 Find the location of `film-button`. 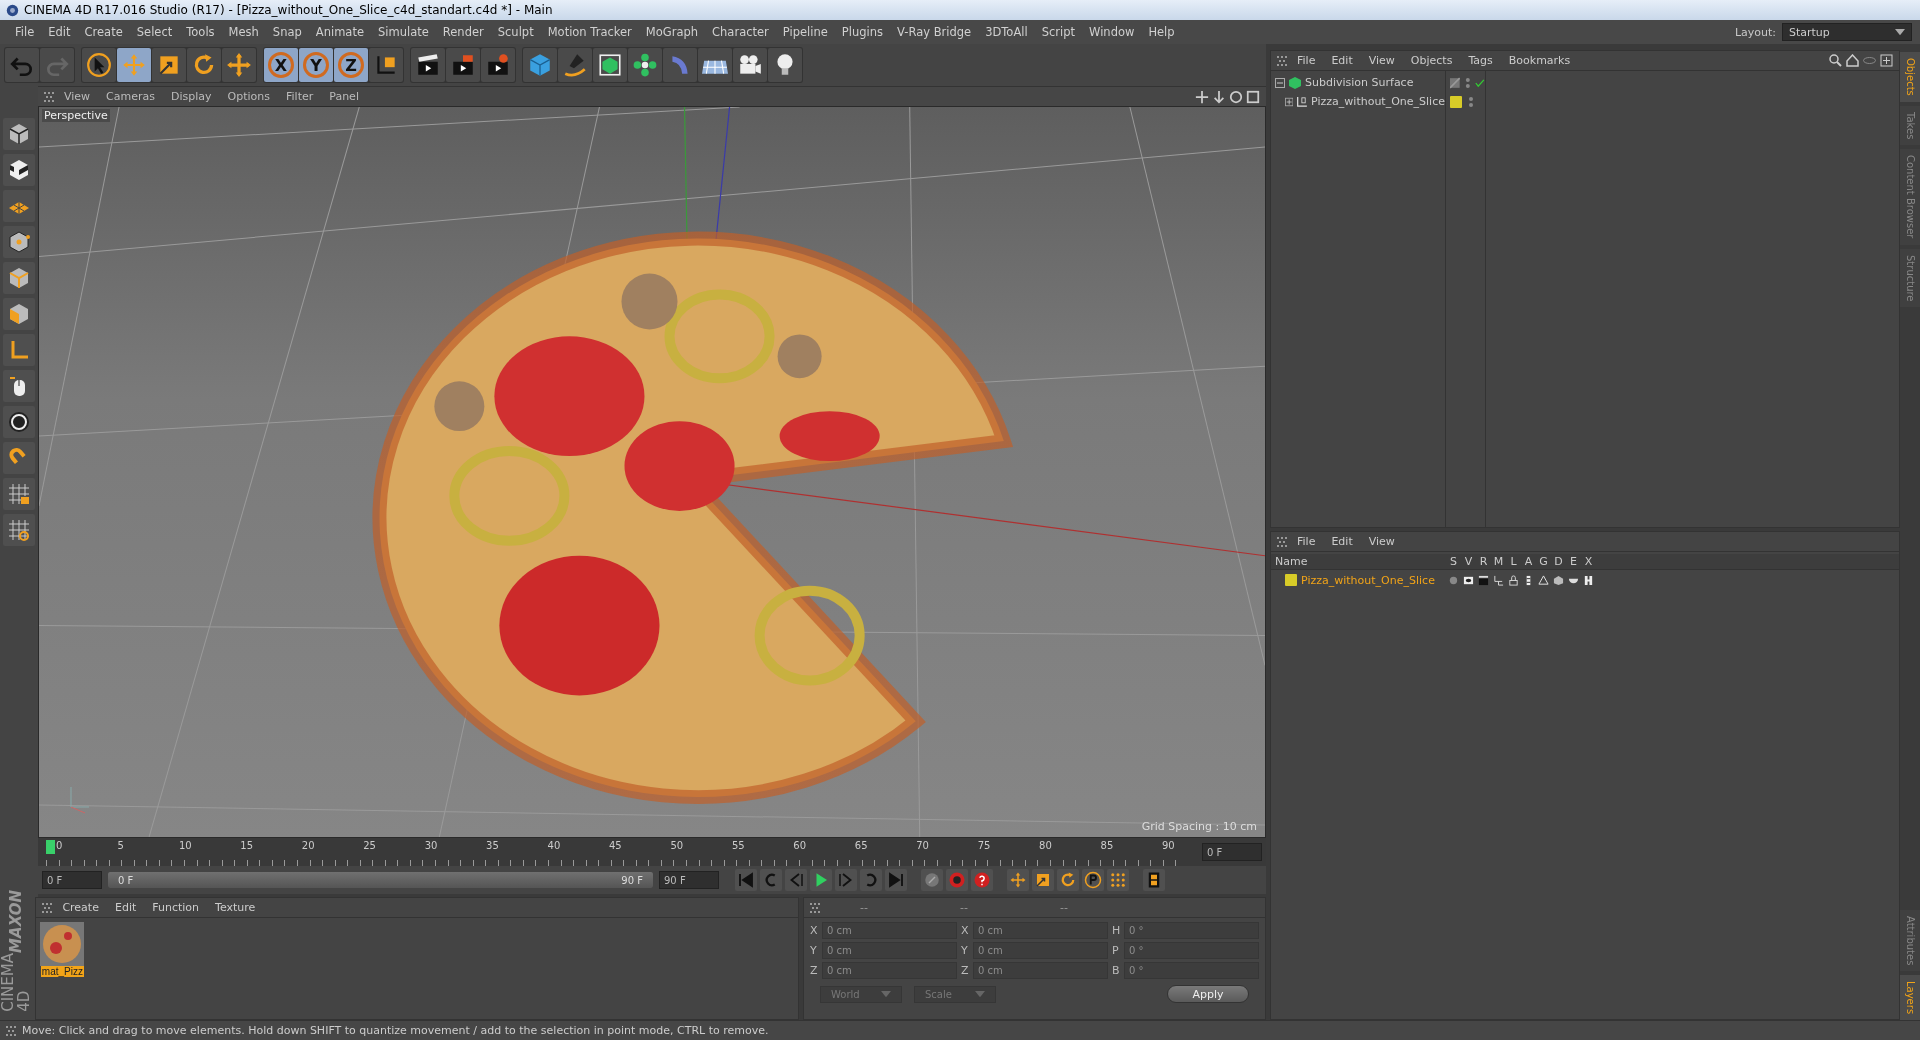

film-button is located at coordinates (1154, 880).